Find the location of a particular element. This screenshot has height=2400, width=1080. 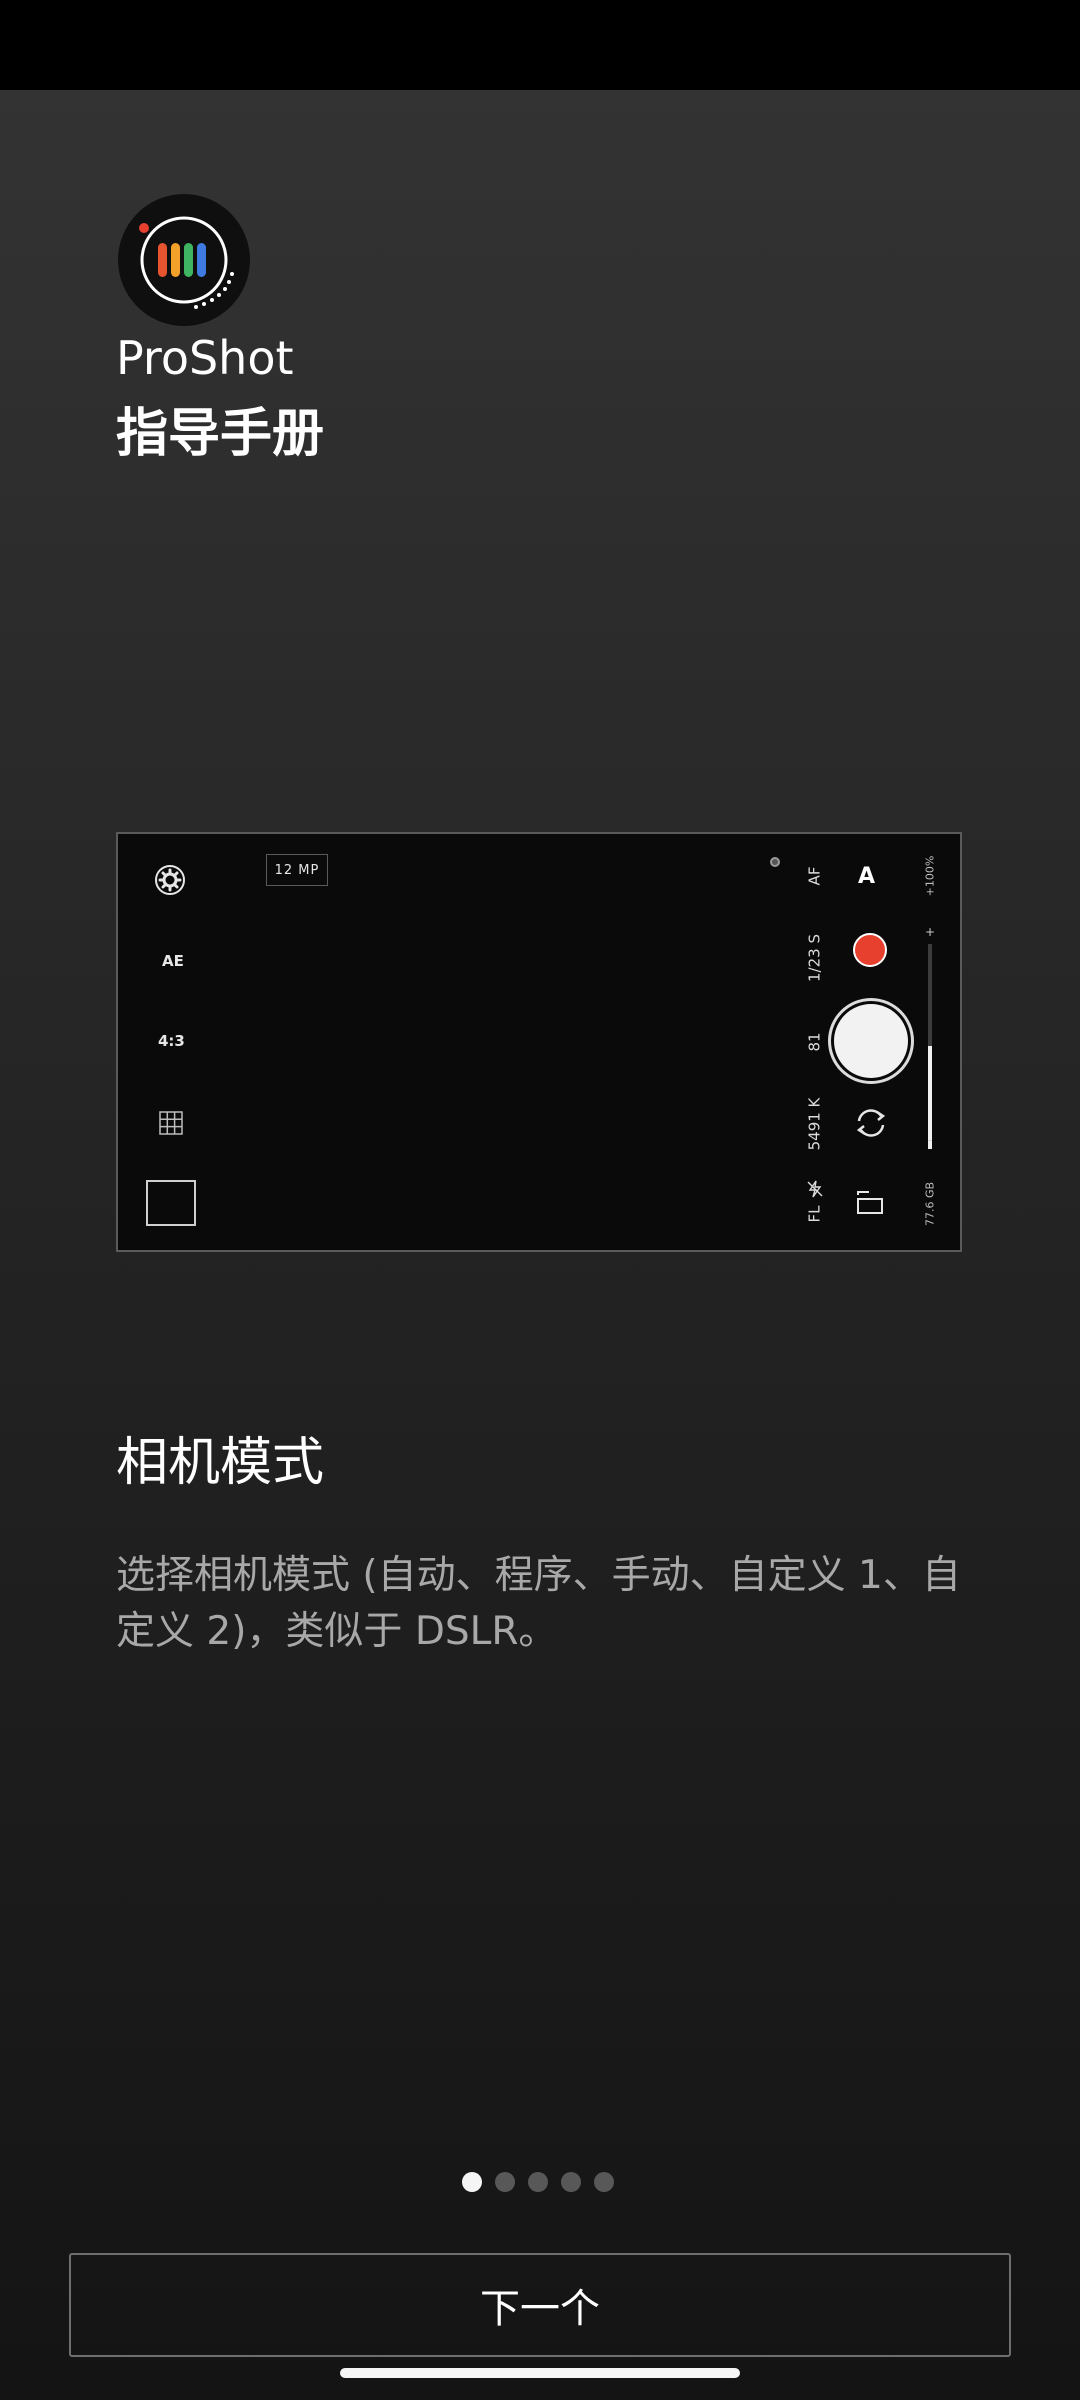

aspect-ratio-label: 4:3 is located at coordinates (171, 1041).